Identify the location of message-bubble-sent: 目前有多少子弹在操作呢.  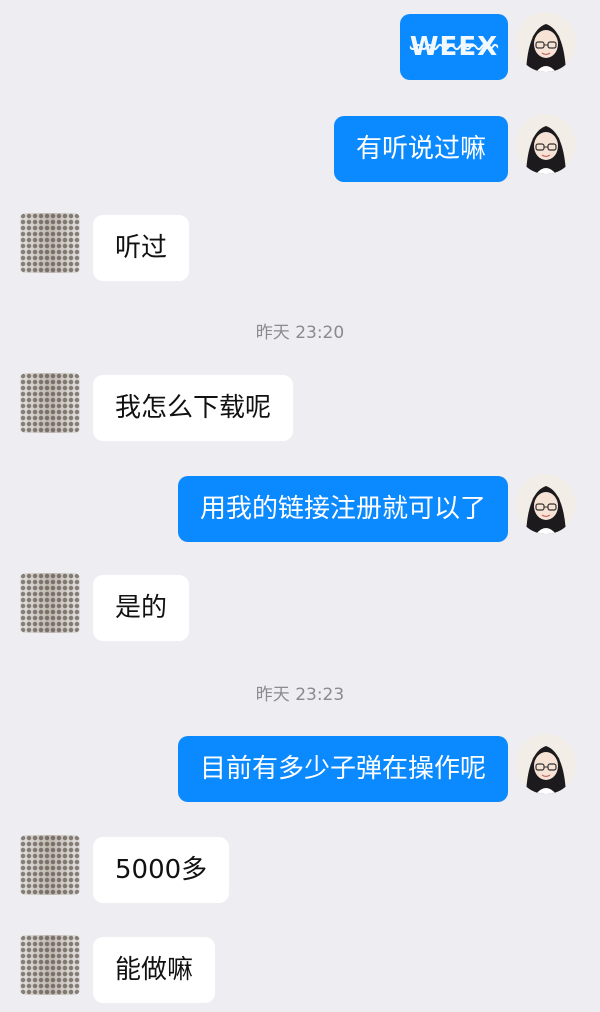
(342, 769).